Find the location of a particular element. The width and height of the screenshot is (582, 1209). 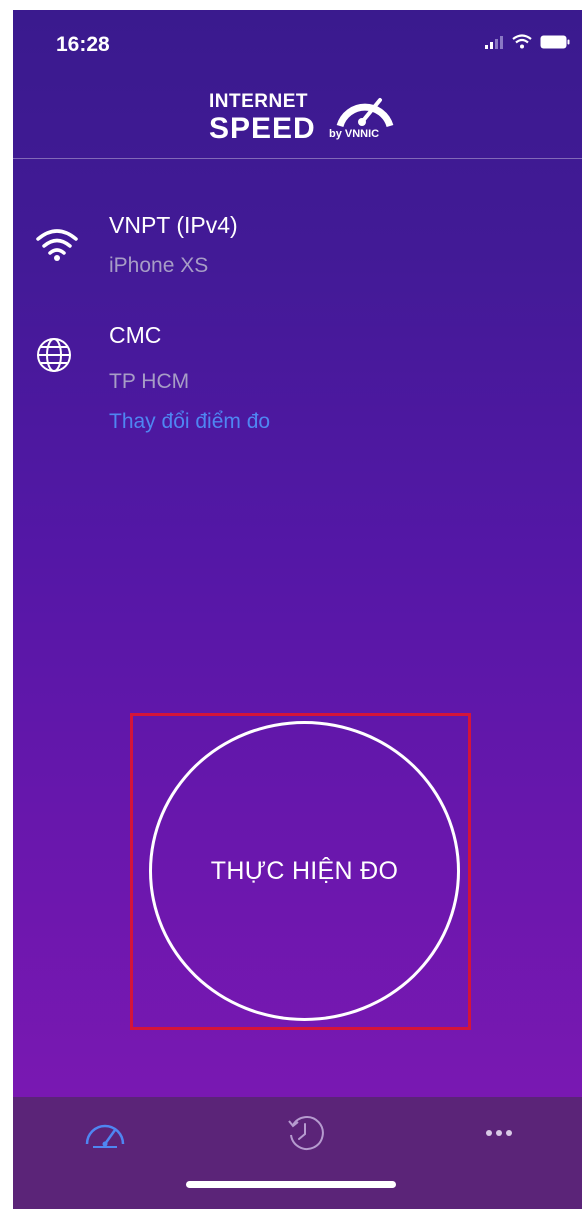

change-server-link: Thay đổi điểm đo is located at coordinates (189, 422).